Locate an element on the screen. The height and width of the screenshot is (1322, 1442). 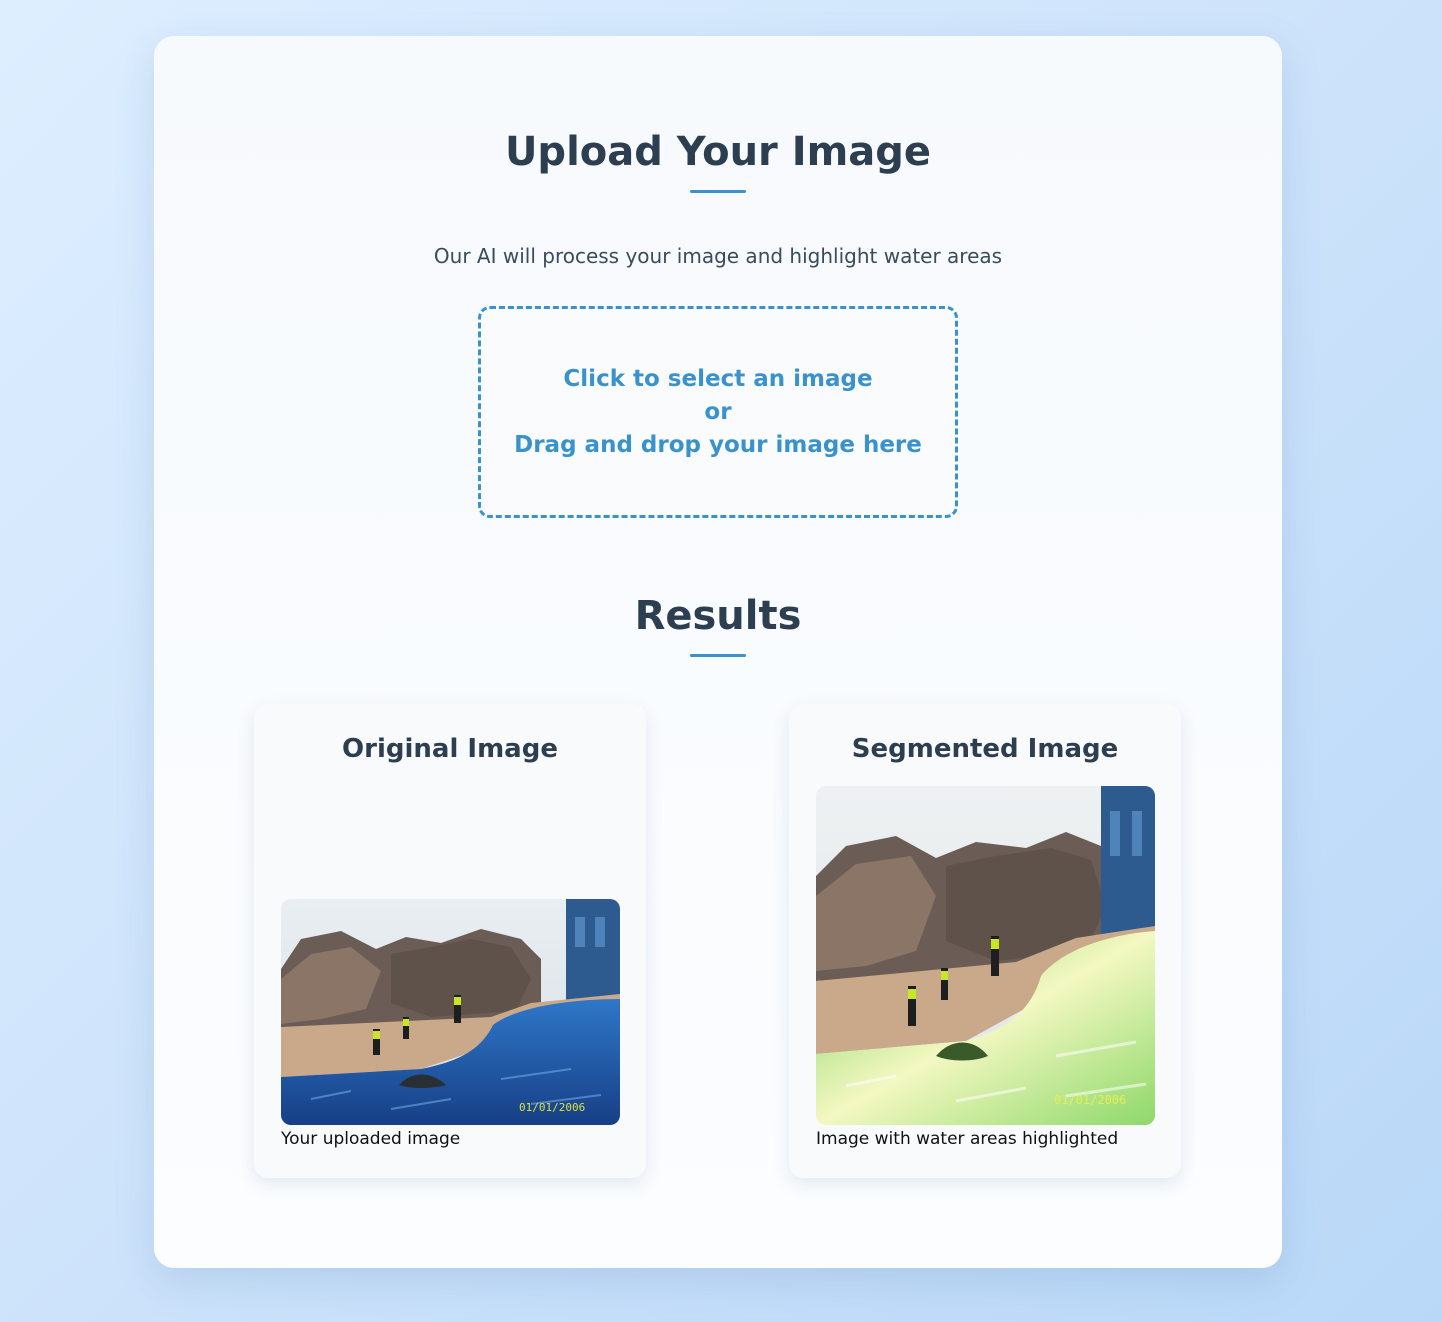
dropzone-select-text: Click to select an image is located at coordinates (717, 379).